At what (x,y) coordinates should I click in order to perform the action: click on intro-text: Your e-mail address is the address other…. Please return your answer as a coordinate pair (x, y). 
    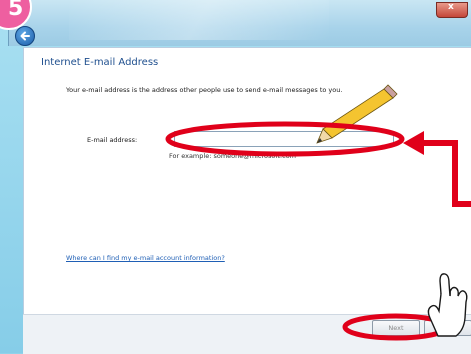
    Looking at the image, I should click on (204, 90).